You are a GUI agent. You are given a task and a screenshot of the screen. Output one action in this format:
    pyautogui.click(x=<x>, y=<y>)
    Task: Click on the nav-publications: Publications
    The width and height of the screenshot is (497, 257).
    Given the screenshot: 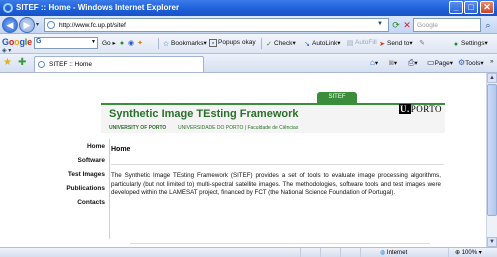 What is the action you would take?
    pyautogui.click(x=82, y=188)
    